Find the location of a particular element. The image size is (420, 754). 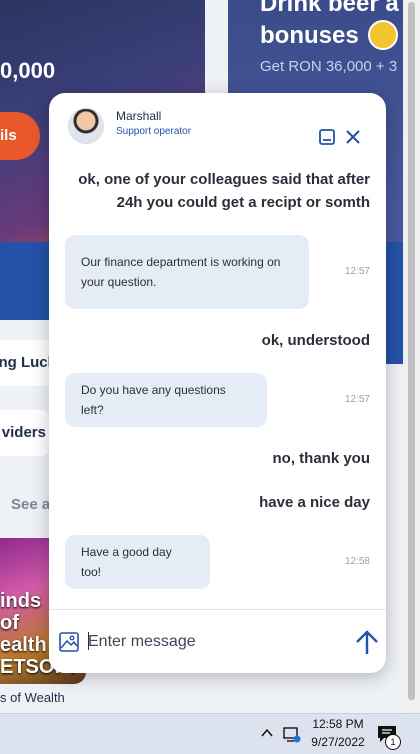

chat-input-bar is located at coordinates (217, 641).